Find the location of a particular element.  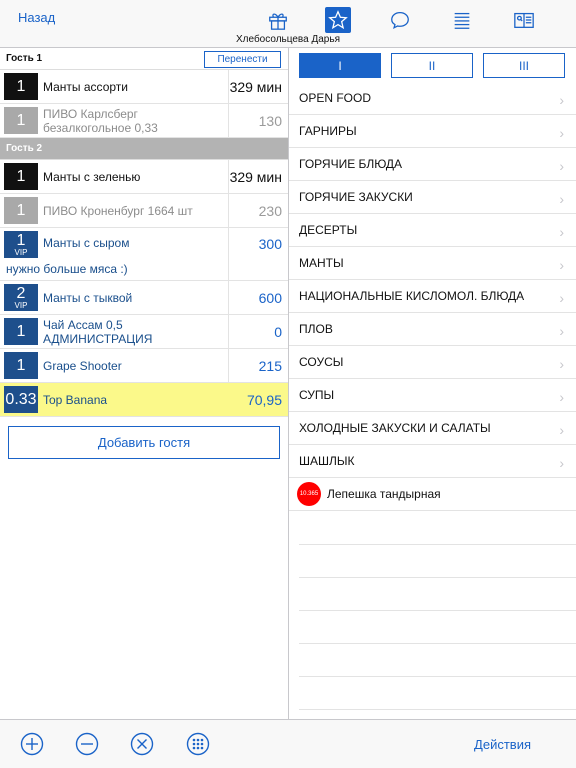

category-item: OPEN FOOD › is located at coordinates (432, 98).